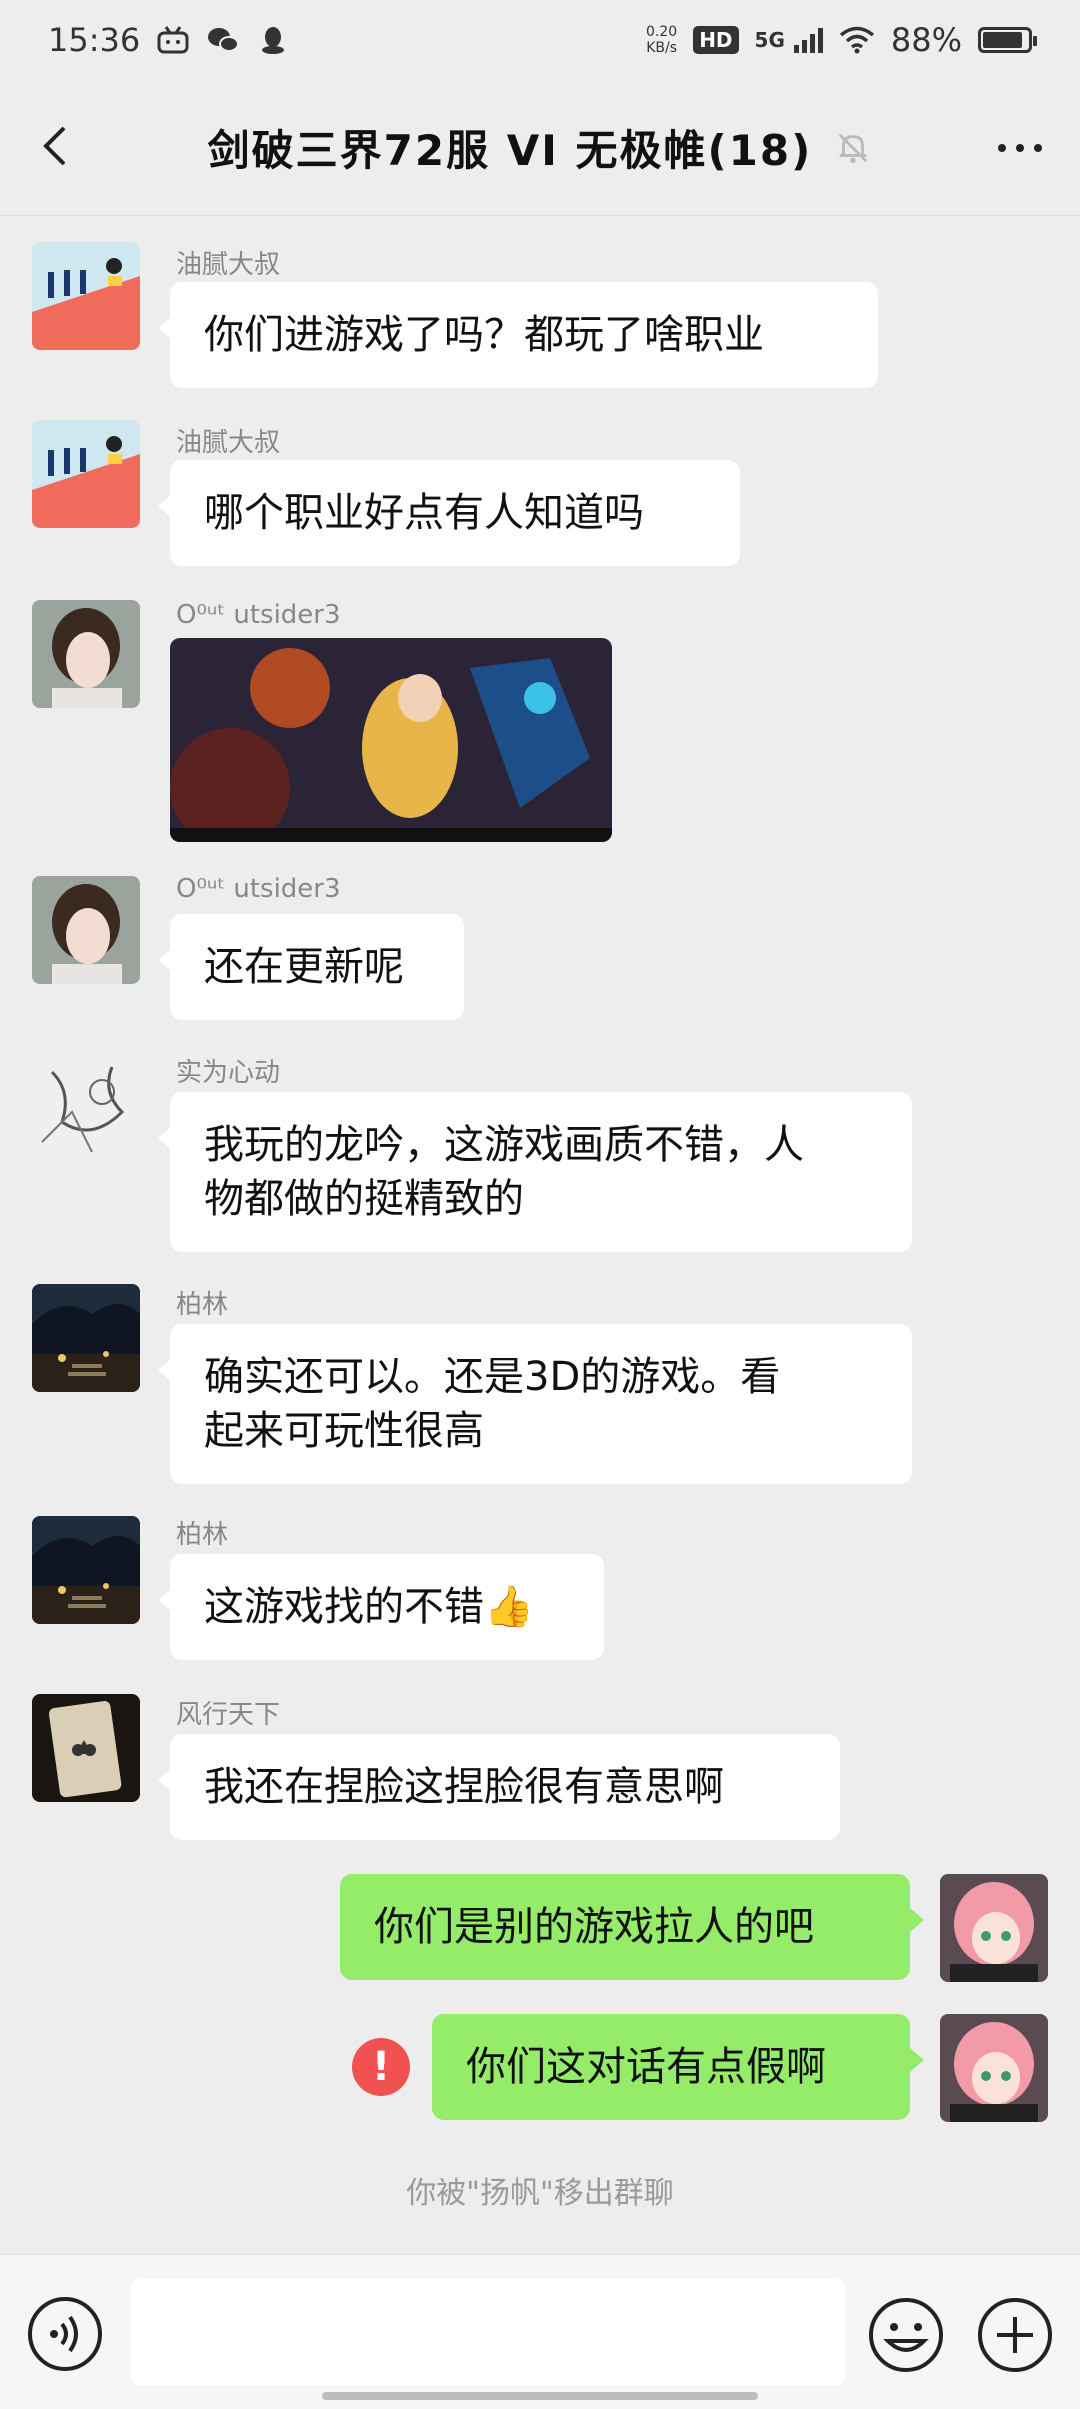  What do you see at coordinates (808, 40) in the screenshot?
I see `signal-icon` at bounding box center [808, 40].